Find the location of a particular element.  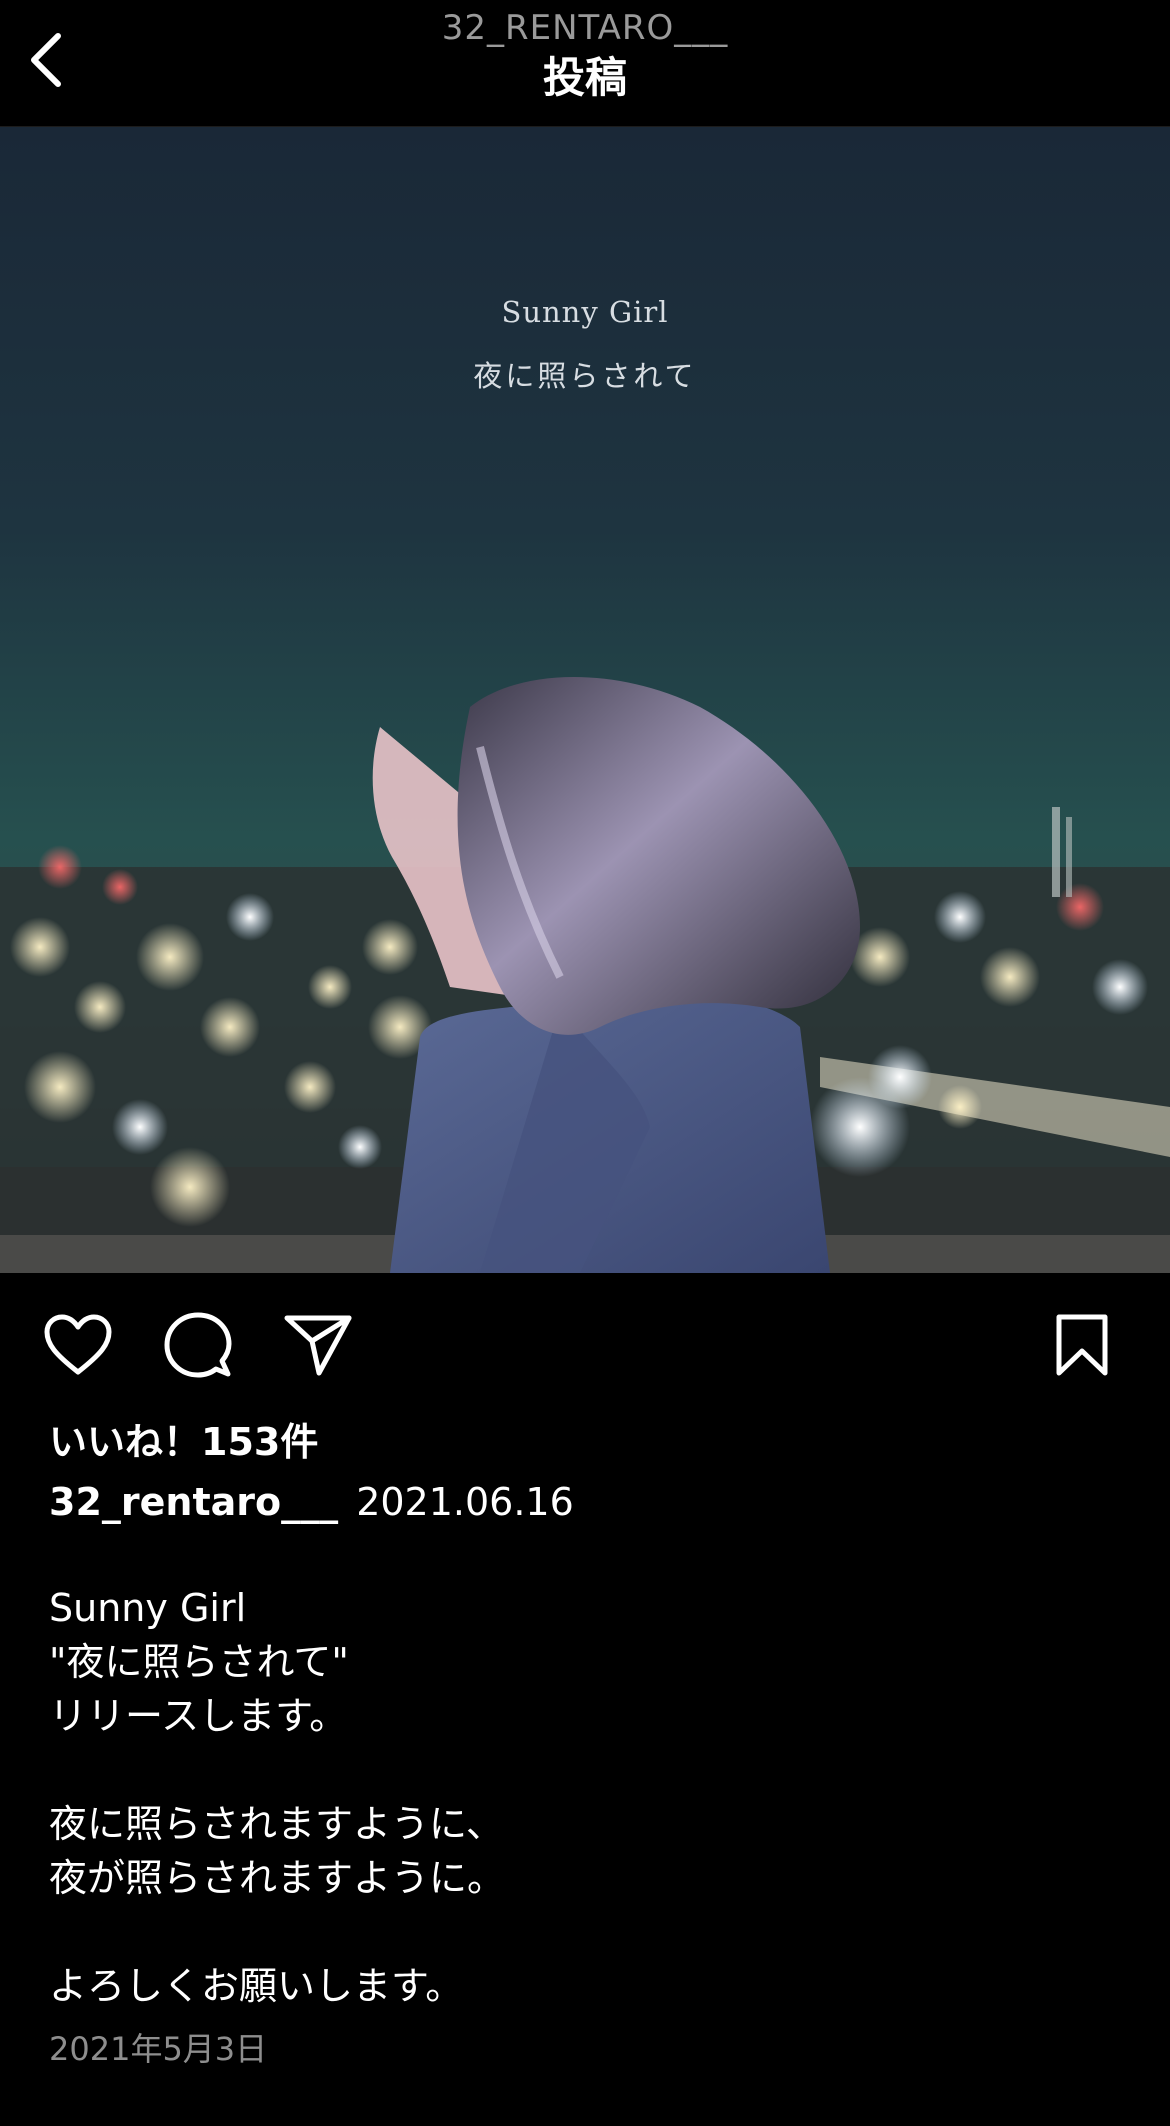

header-username: 32_RENTARO___ is located at coordinates (585, 28).